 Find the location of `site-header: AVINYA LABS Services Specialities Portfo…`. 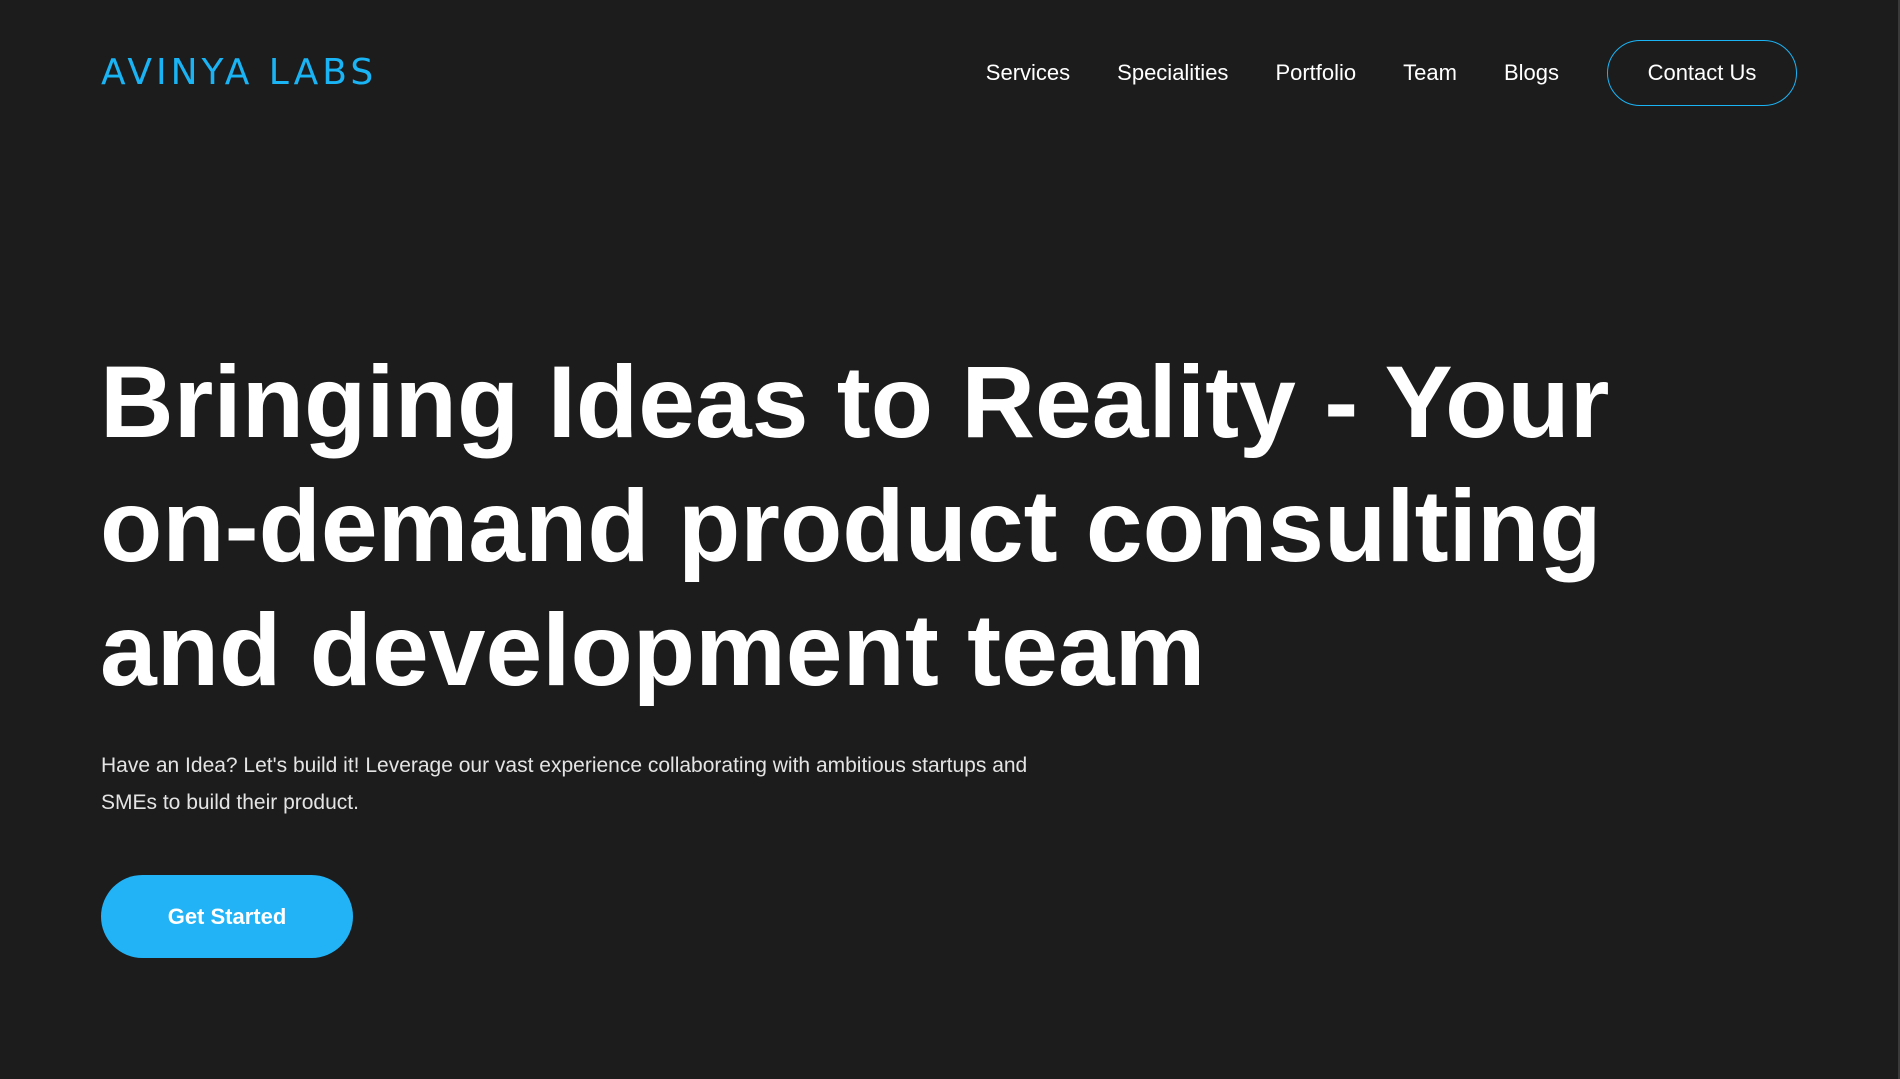

site-header: AVINYA LABS Services Specialities Portfo… is located at coordinates (949, 73).